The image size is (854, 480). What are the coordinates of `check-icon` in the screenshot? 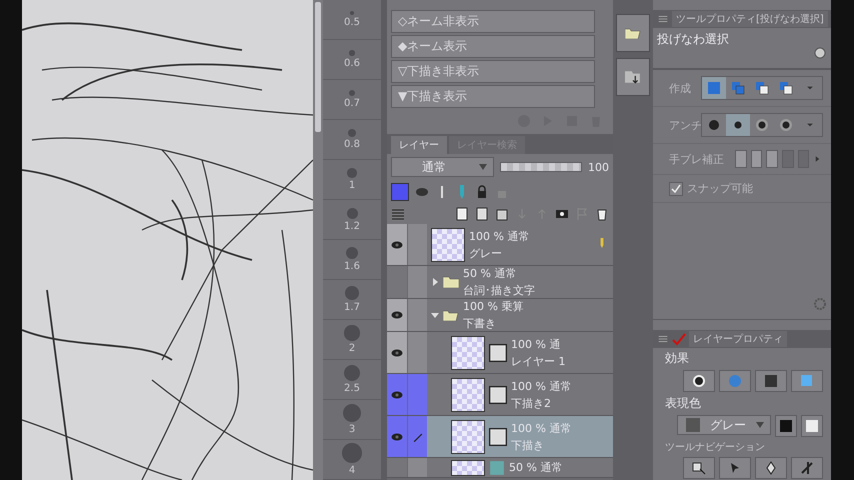 It's located at (679, 339).